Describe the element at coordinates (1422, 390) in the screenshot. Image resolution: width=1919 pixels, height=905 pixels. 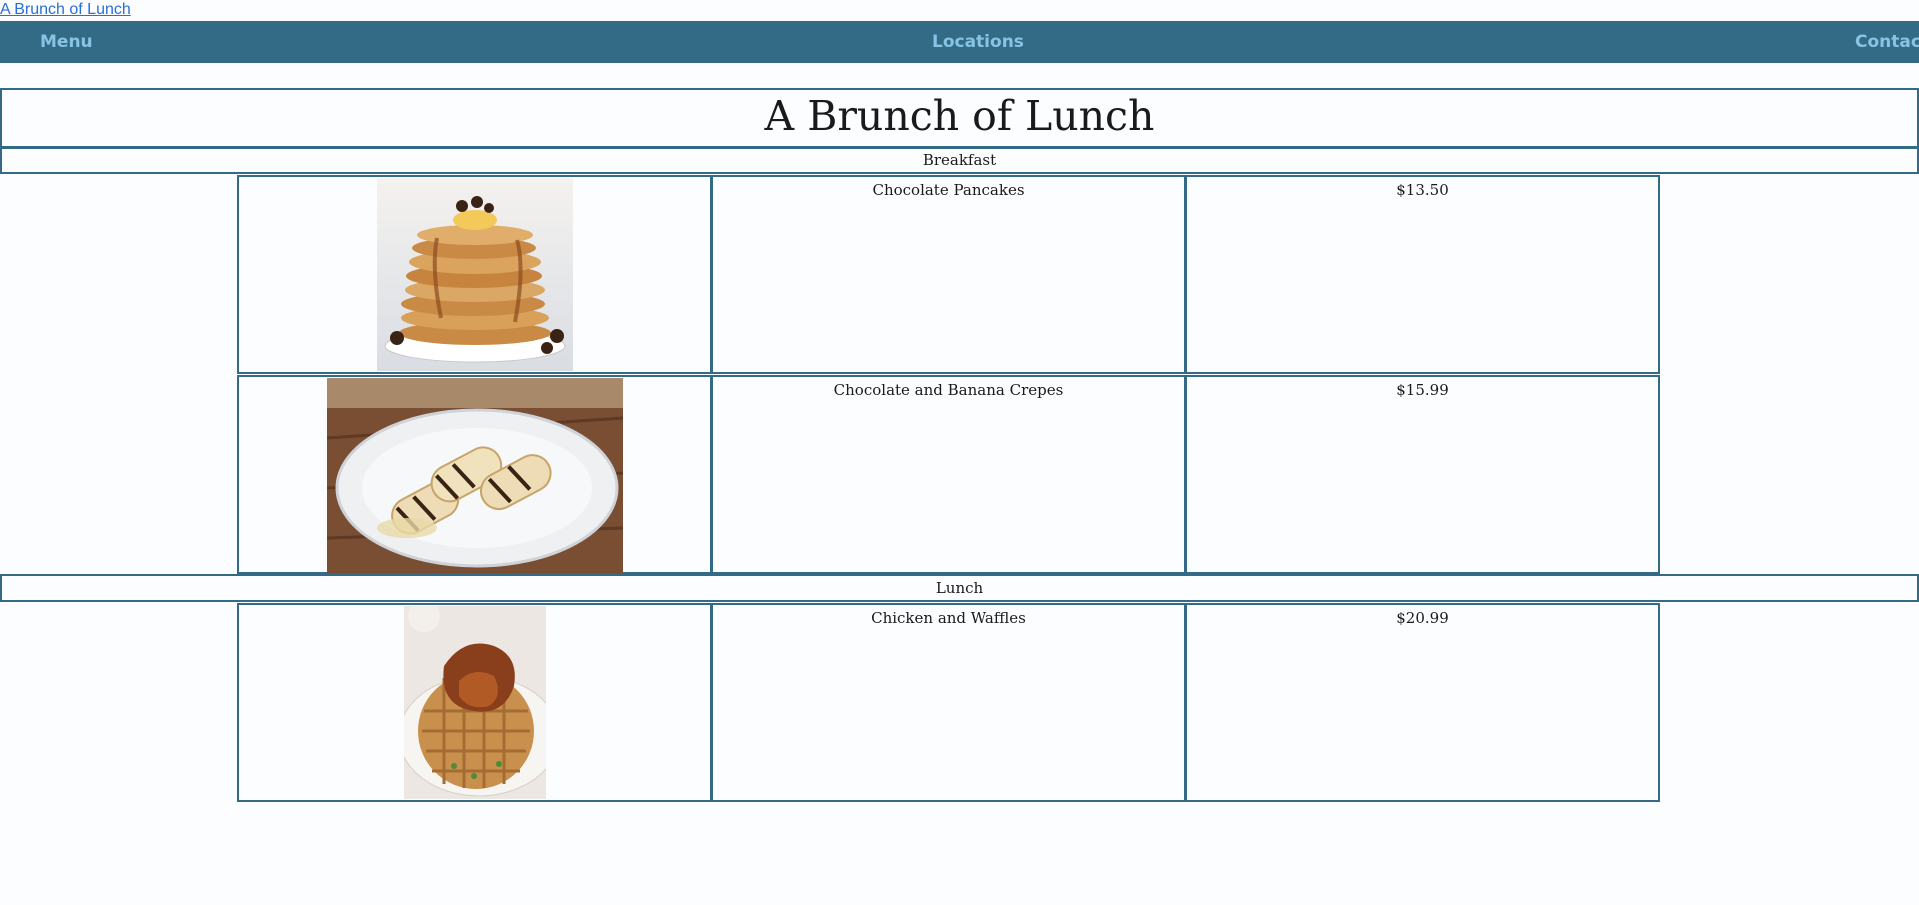
I see `menu-item-price: $15.99` at that location.